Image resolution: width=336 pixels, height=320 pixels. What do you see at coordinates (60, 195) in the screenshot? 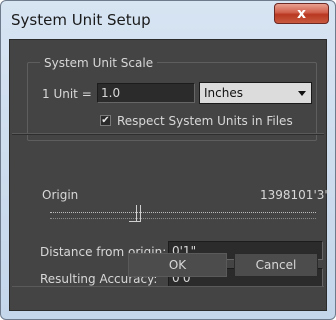
I see `origin-label: Origin` at bounding box center [60, 195].